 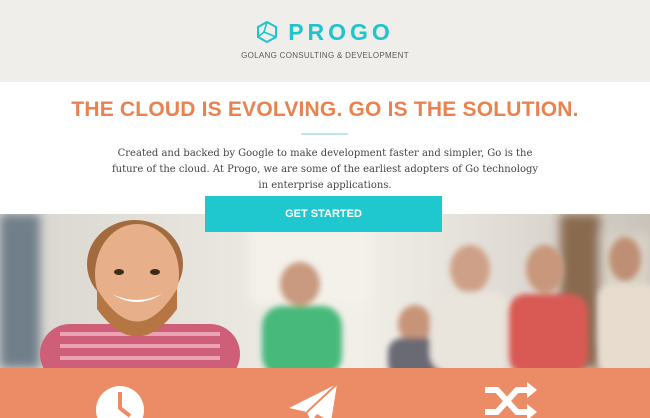 I want to click on hexagon-logo-icon, so click(x=267, y=32).